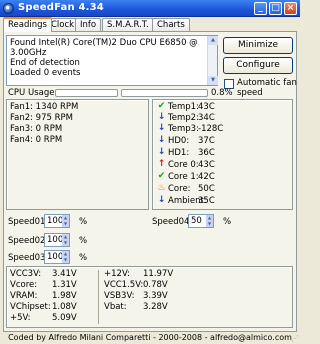 Image resolution: width=320 pixels, height=344 pixels. What do you see at coordinates (179, 189) in the screenshot?
I see `temp-name: Core:` at bounding box center [179, 189].